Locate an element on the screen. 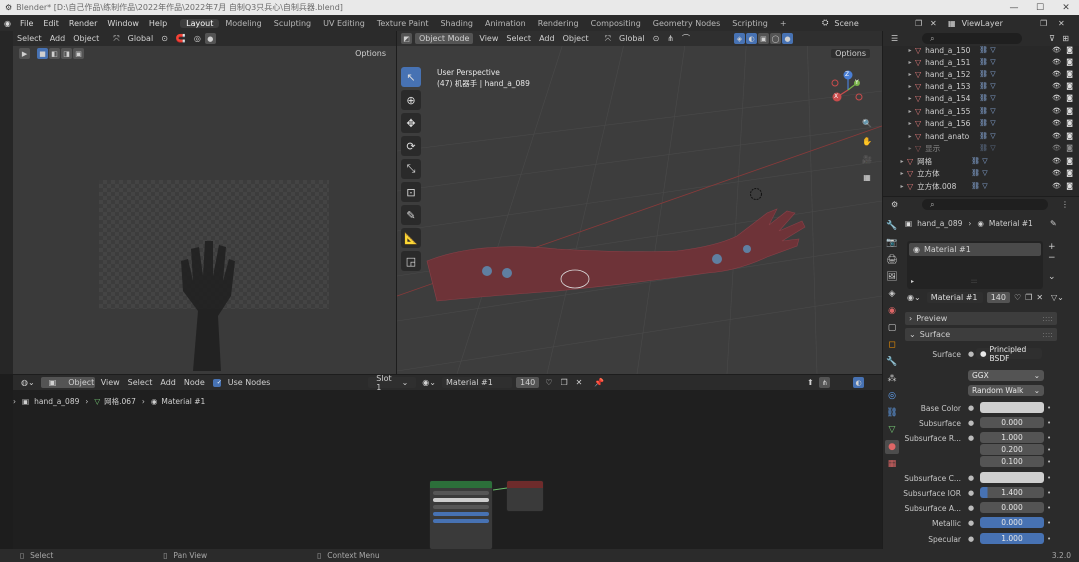  texture-tab-icon: ▦ is located at coordinates (892, 464).